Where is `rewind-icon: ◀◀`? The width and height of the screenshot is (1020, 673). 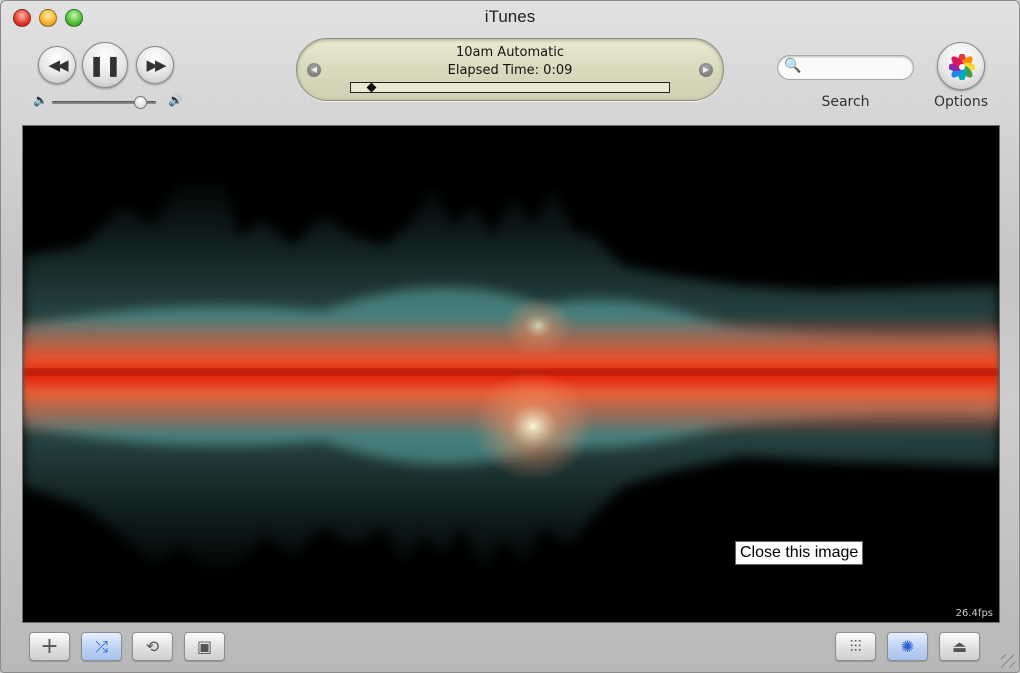 rewind-icon: ◀◀ is located at coordinates (58, 65).